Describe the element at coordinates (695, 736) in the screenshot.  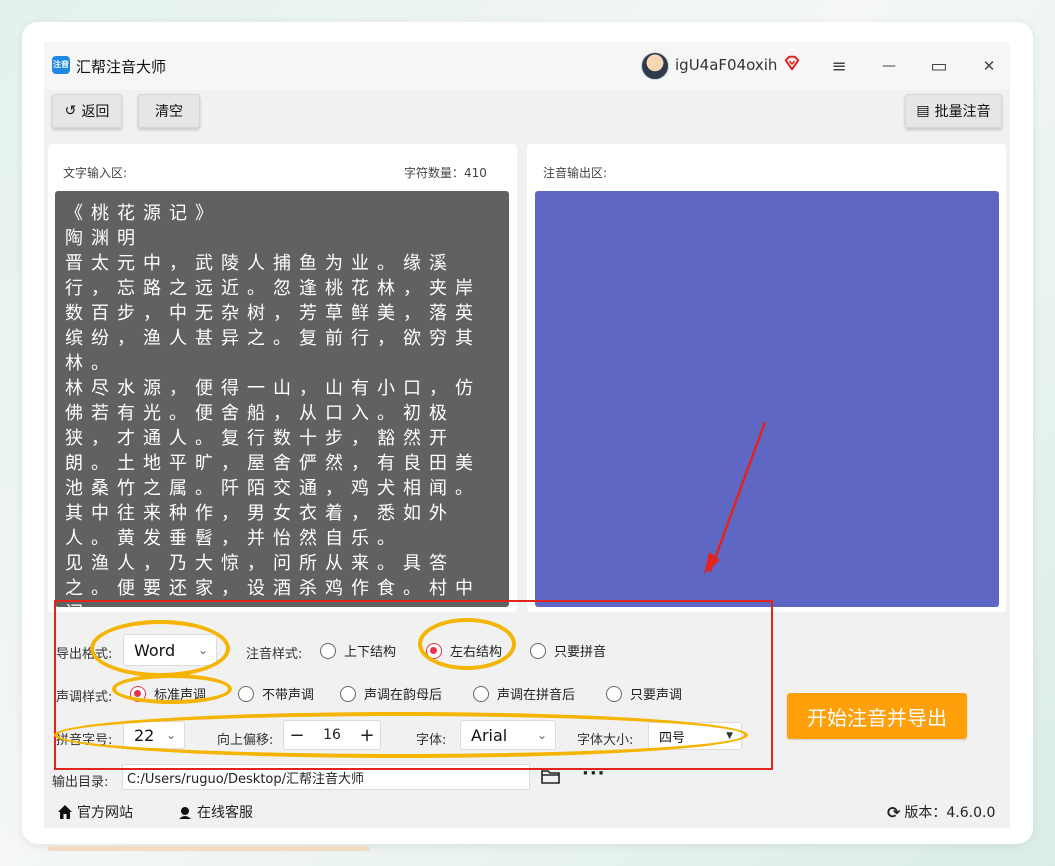
I see `font-size-select: 四号 ▼` at that location.